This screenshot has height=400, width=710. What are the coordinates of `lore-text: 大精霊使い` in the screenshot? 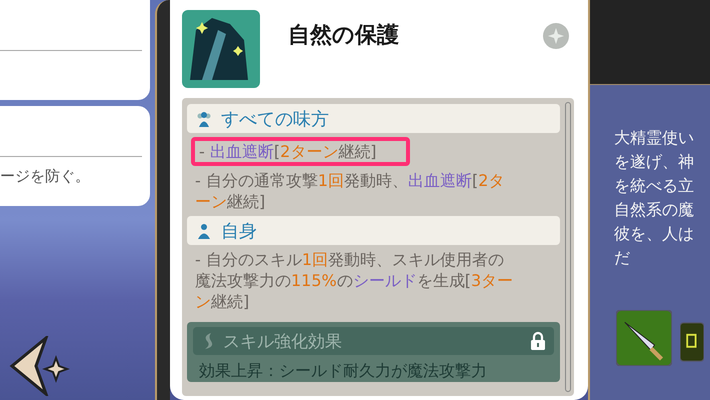 It's located at (654, 138).